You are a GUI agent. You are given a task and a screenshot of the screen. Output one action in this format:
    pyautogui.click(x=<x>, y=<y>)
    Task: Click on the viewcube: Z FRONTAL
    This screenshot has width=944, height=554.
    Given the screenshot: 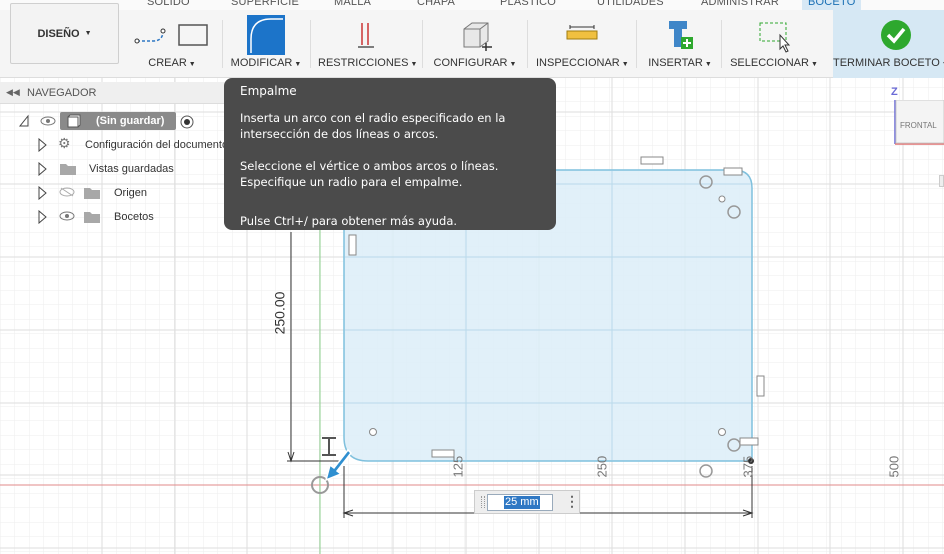 What is the action you would take?
    pyautogui.click(x=917, y=116)
    